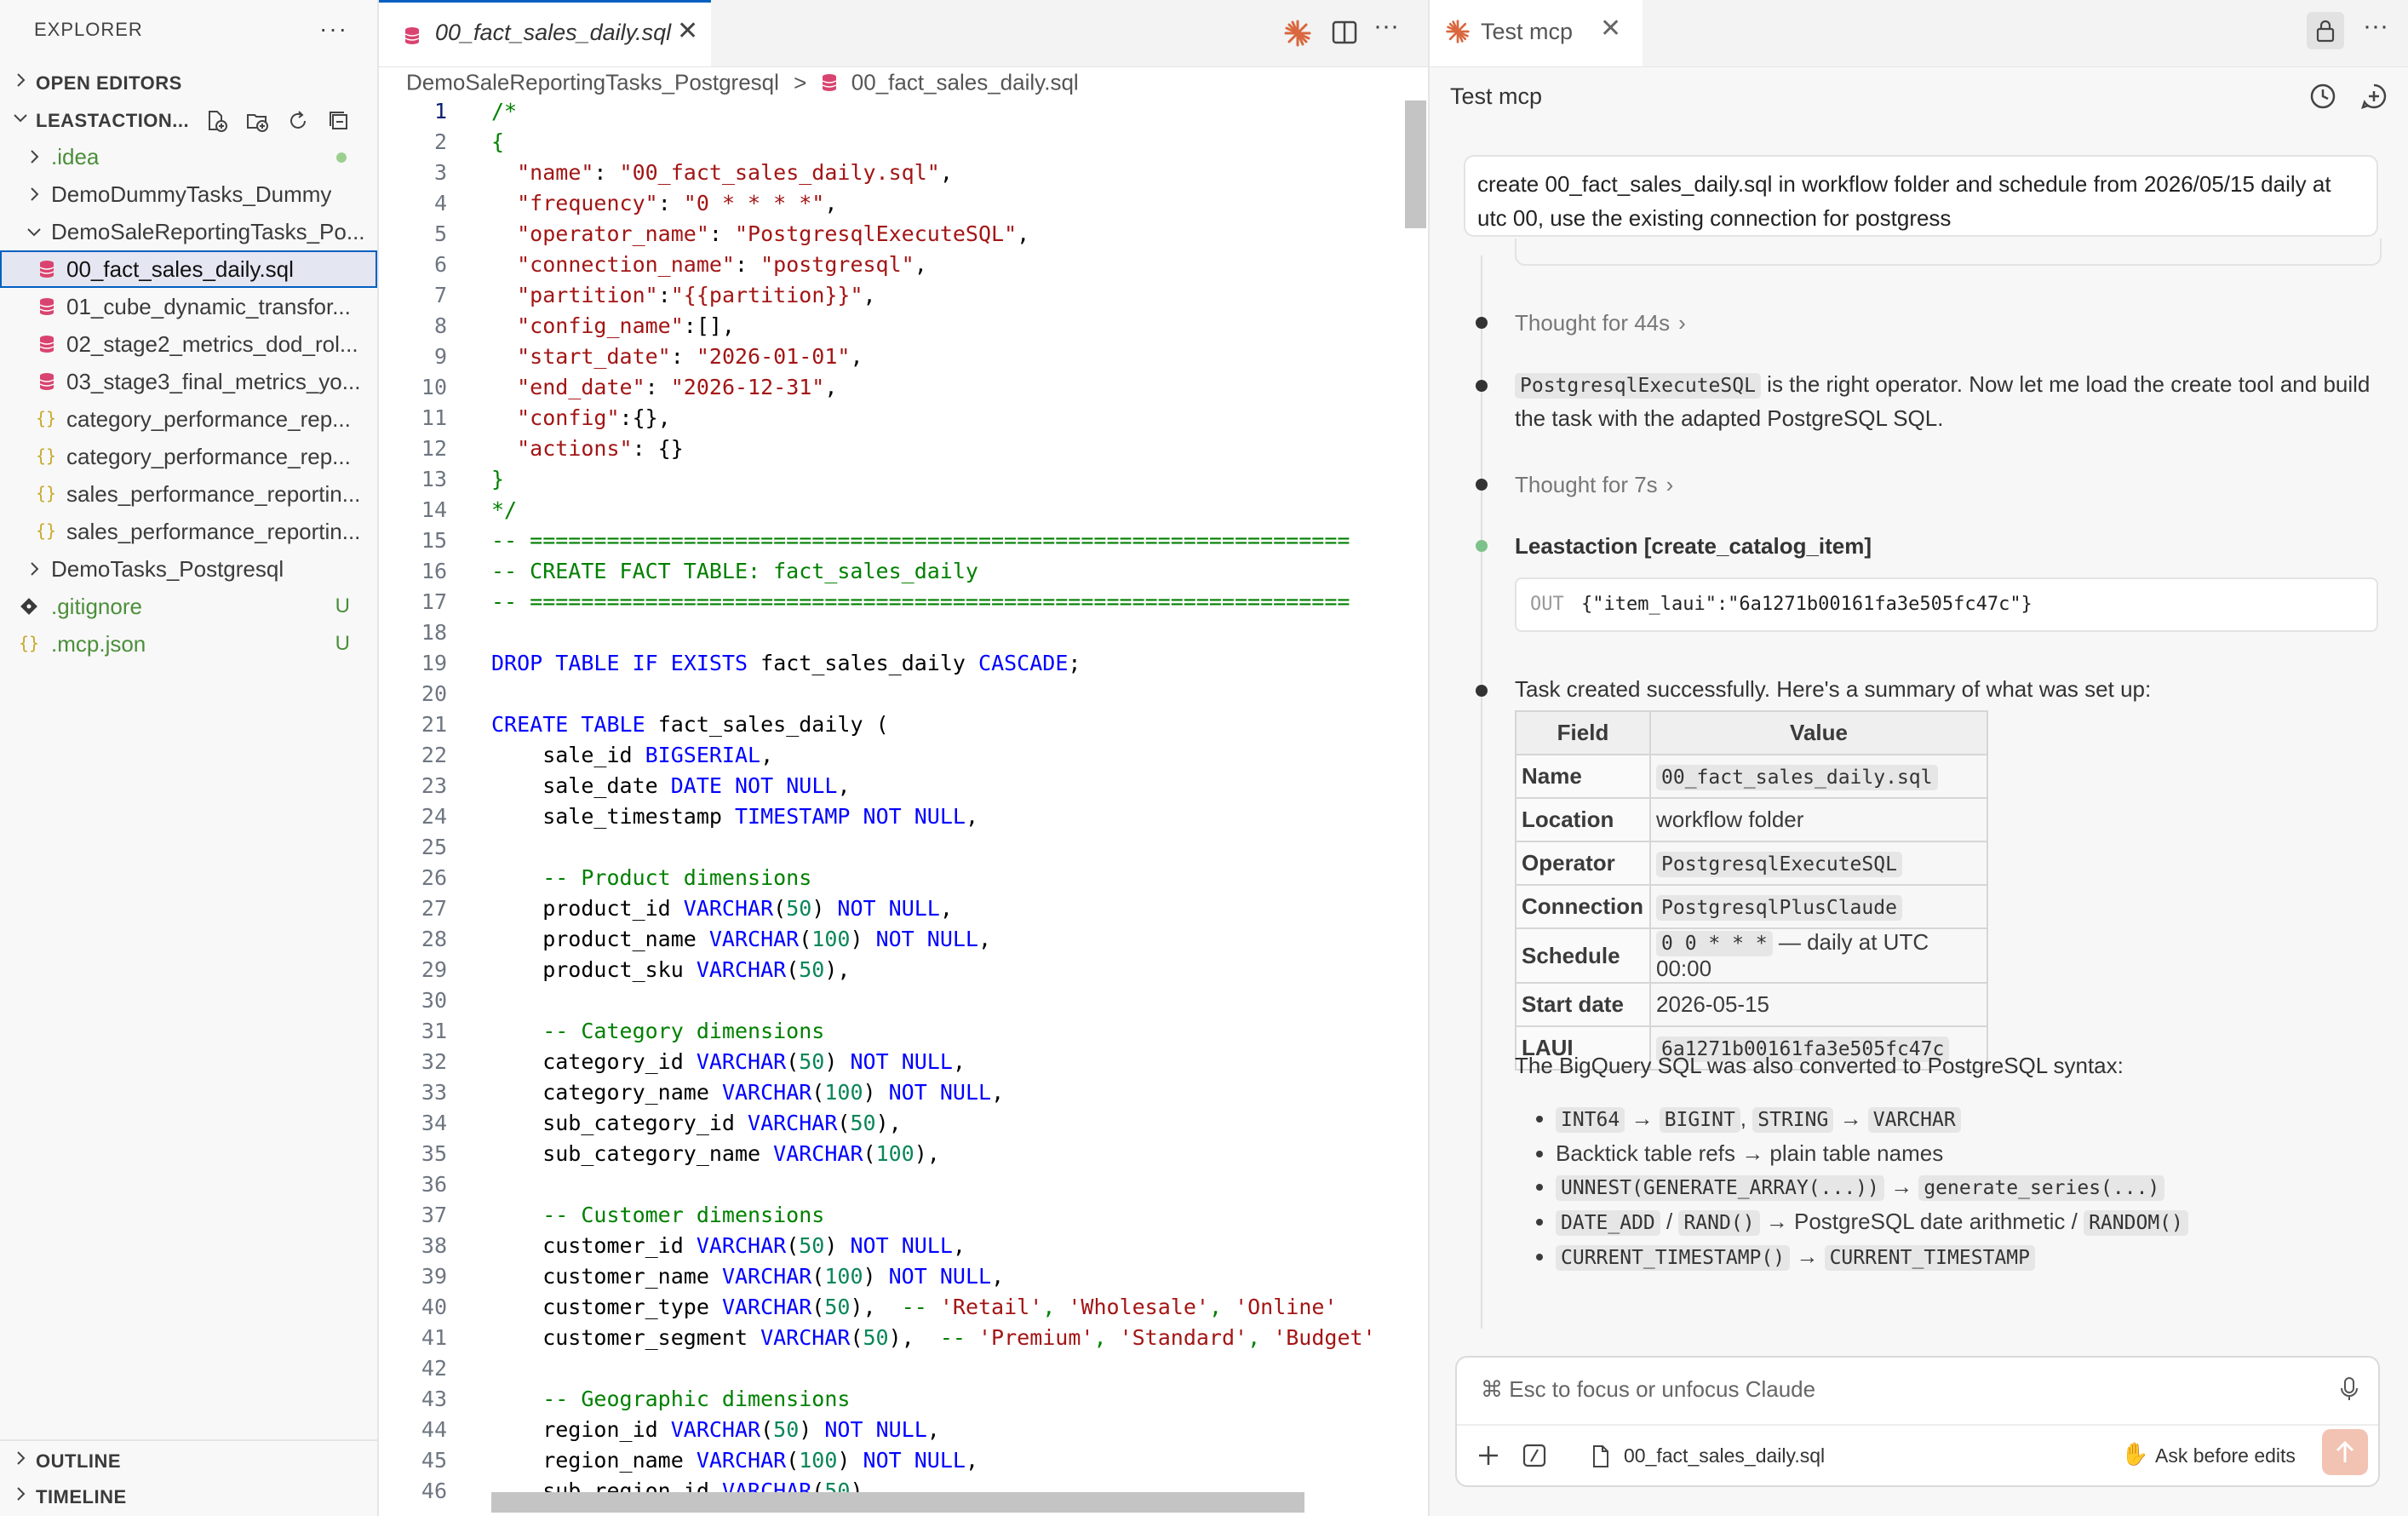 The image size is (2408, 1516). Describe the element at coordinates (434, 1399) in the screenshot. I see `line-number: 43` at that location.